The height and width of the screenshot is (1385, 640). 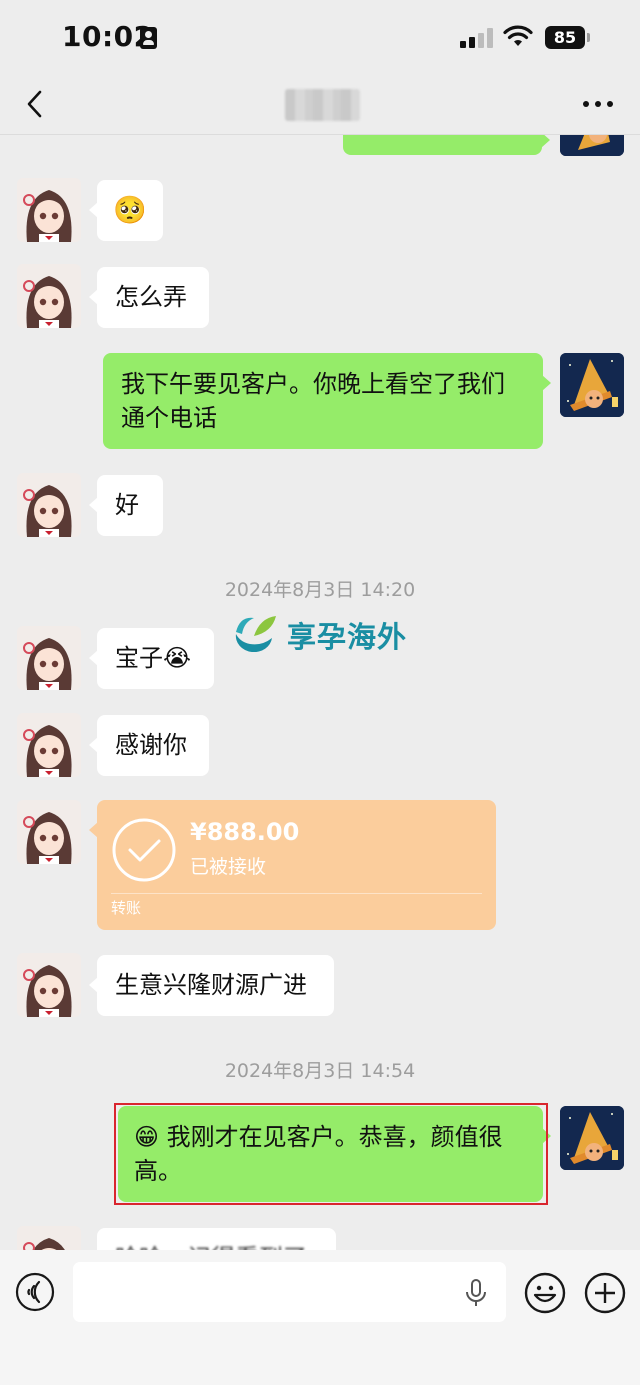 What do you see at coordinates (331, 1154) in the screenshot?
I see `highlight-annotation` at bounding box center [331, 1154].